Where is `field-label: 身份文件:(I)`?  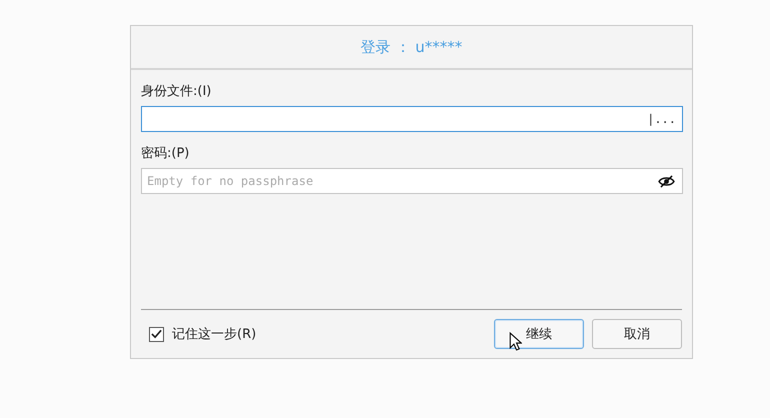 field-label: 身份文件:(I) is located at coordinates (176, 91).